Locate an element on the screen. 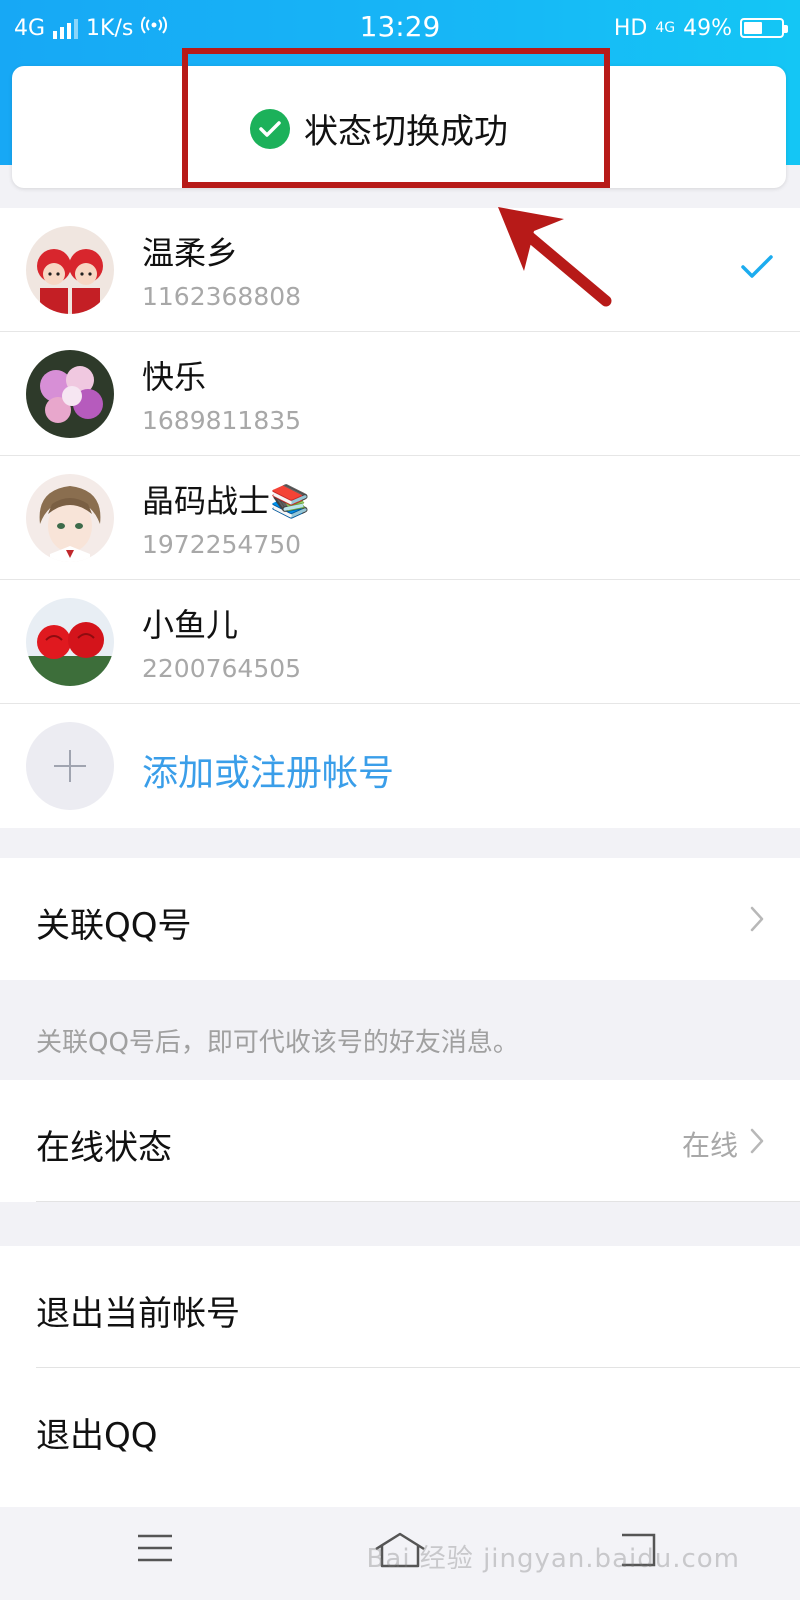 This screenshot has width=800, height=1600. online-status-item: 在线状态 在线 is located at coordinates (400, 1141).